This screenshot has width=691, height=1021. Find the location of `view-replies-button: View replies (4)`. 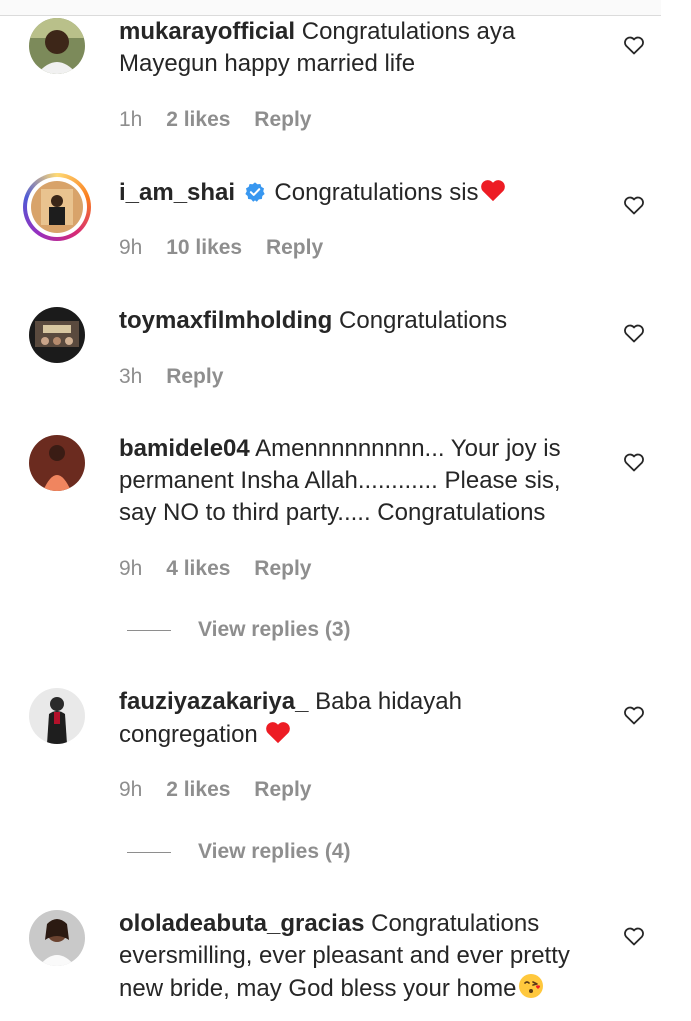

view-replies-button: View replies (4) is located at coordinates (239, 852).